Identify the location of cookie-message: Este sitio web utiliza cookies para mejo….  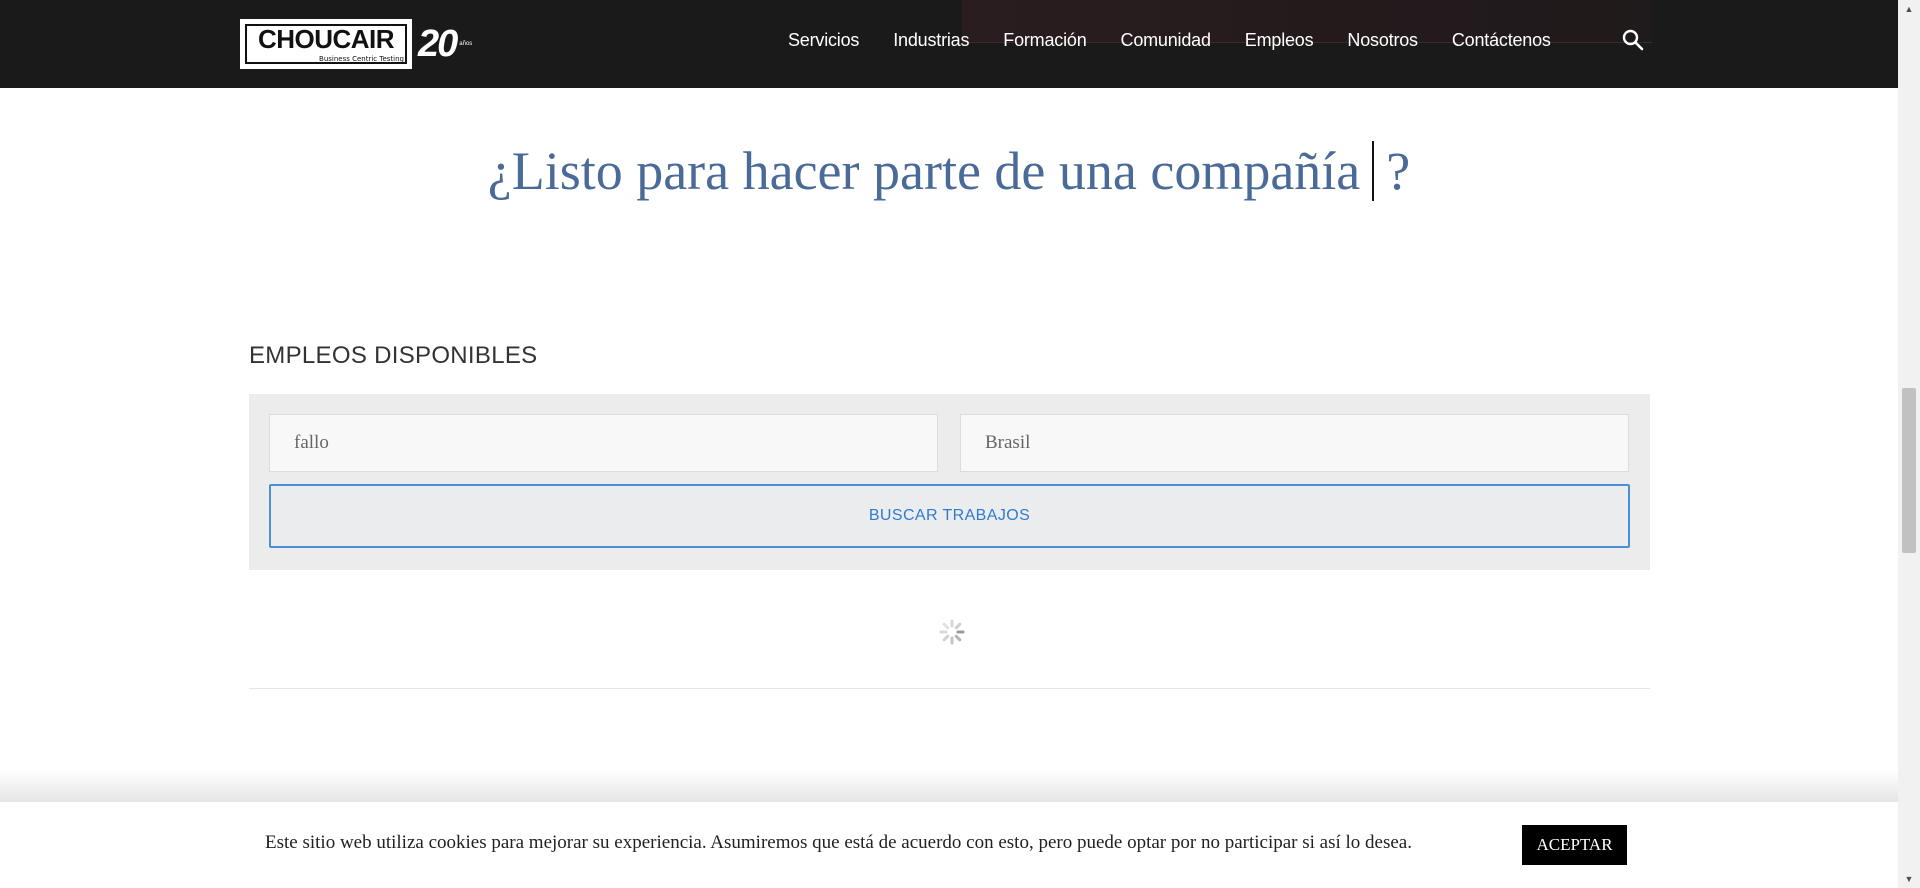
(838, 842).